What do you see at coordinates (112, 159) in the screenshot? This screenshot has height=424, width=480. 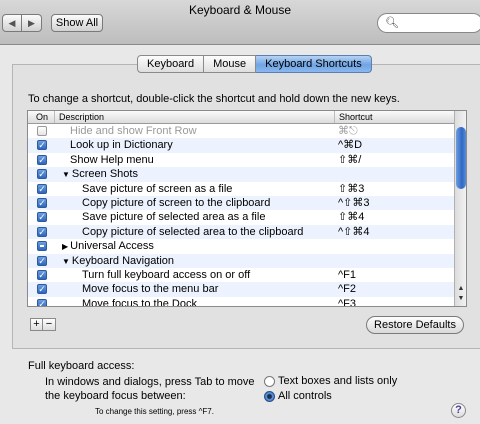 I see `shortcut-description: Show Help menu` at bounding box center [112, 159].